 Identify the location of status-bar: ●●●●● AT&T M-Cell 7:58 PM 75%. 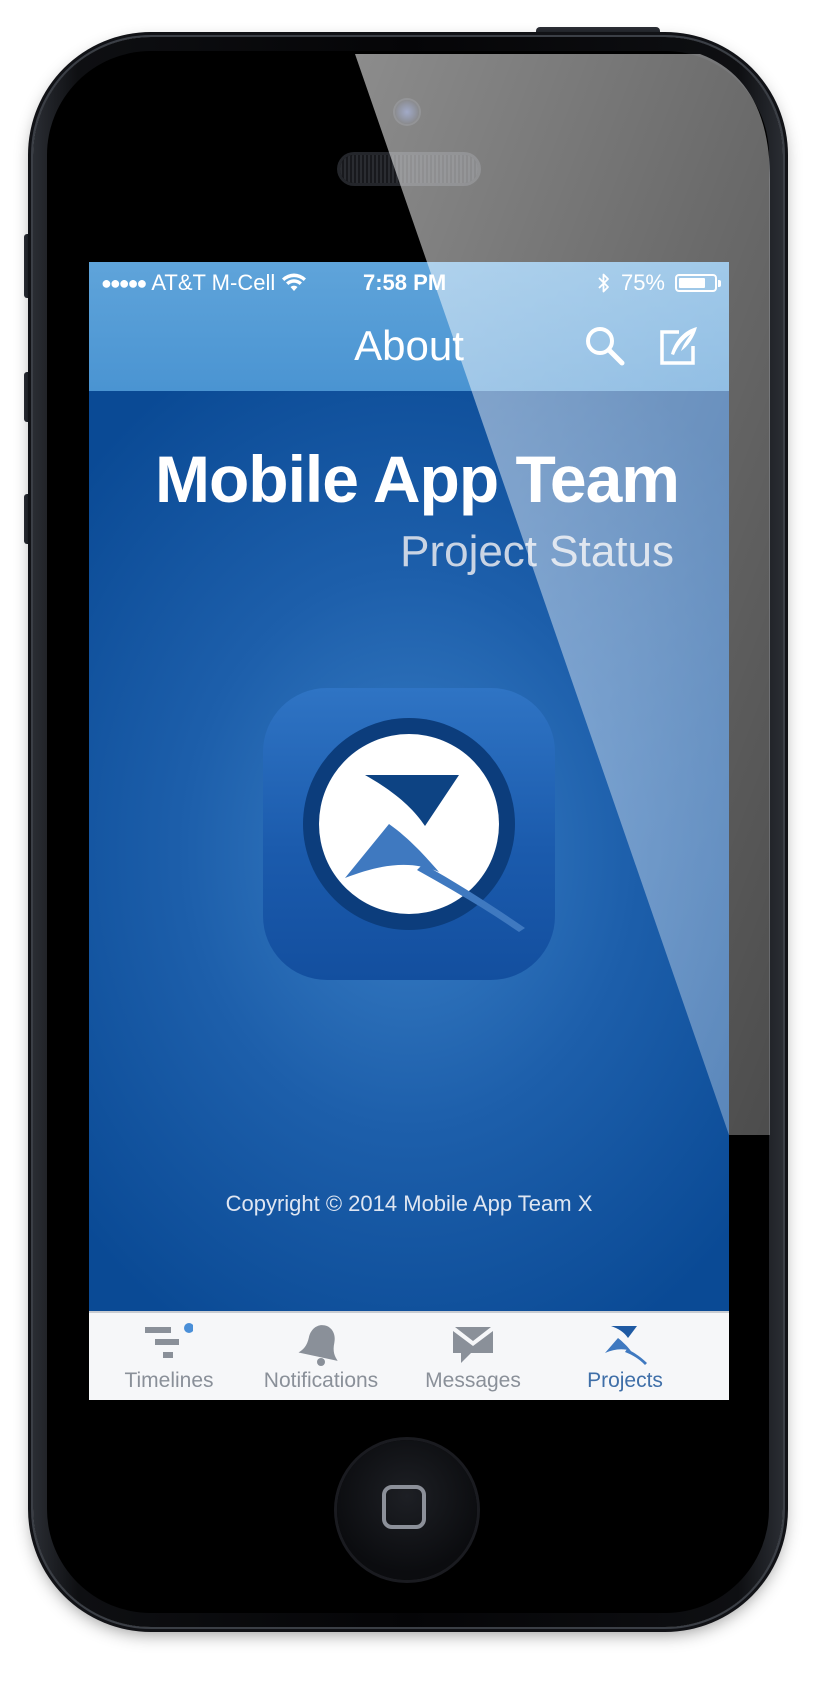
(409, 282).